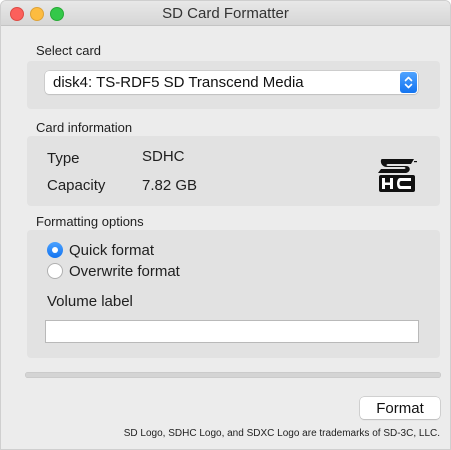 Image resolution: width=451 pixels, height=450 pixels. What do you see at coordinates (76, 185) in the screenshot?
I see `capacity-label: Capacity` at bounding box center [76, 185].